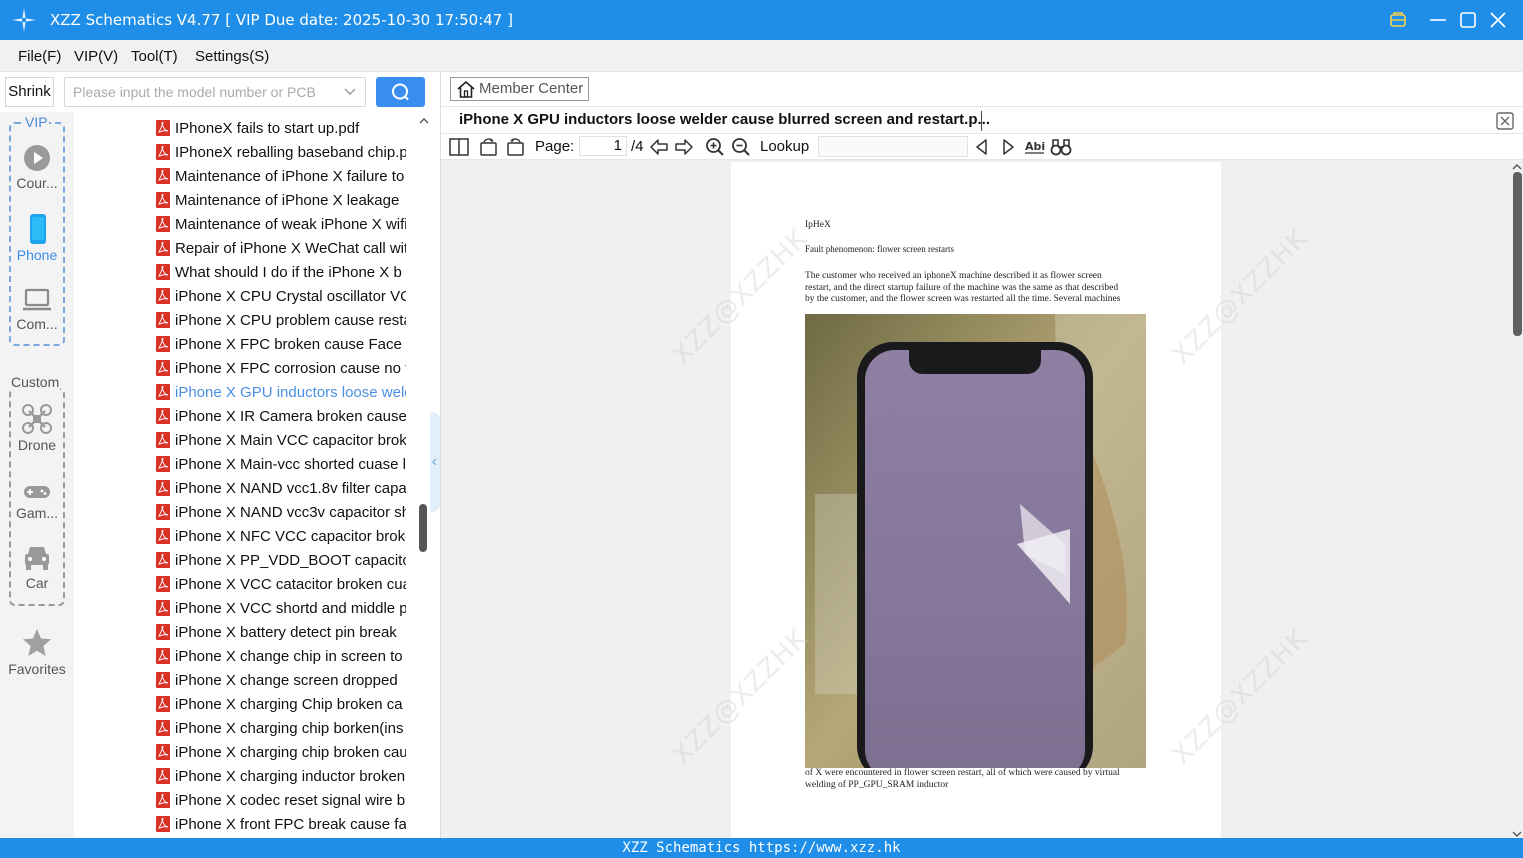  I want to click on file-name: What should I do if the iPhone X b, so click(288, 272).